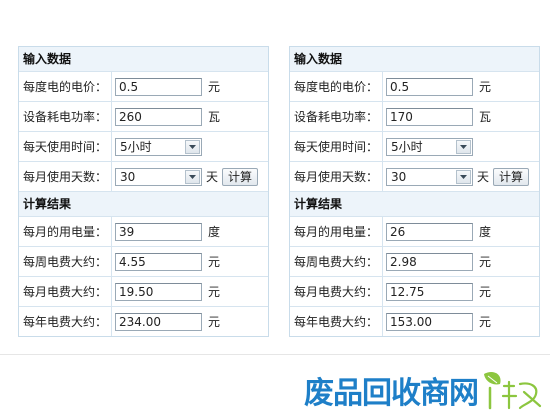 Image resolution: width=550 pixels, height=416 pixels. I want to click on watermark-logo: 废品回收商网, so click(427, 391).